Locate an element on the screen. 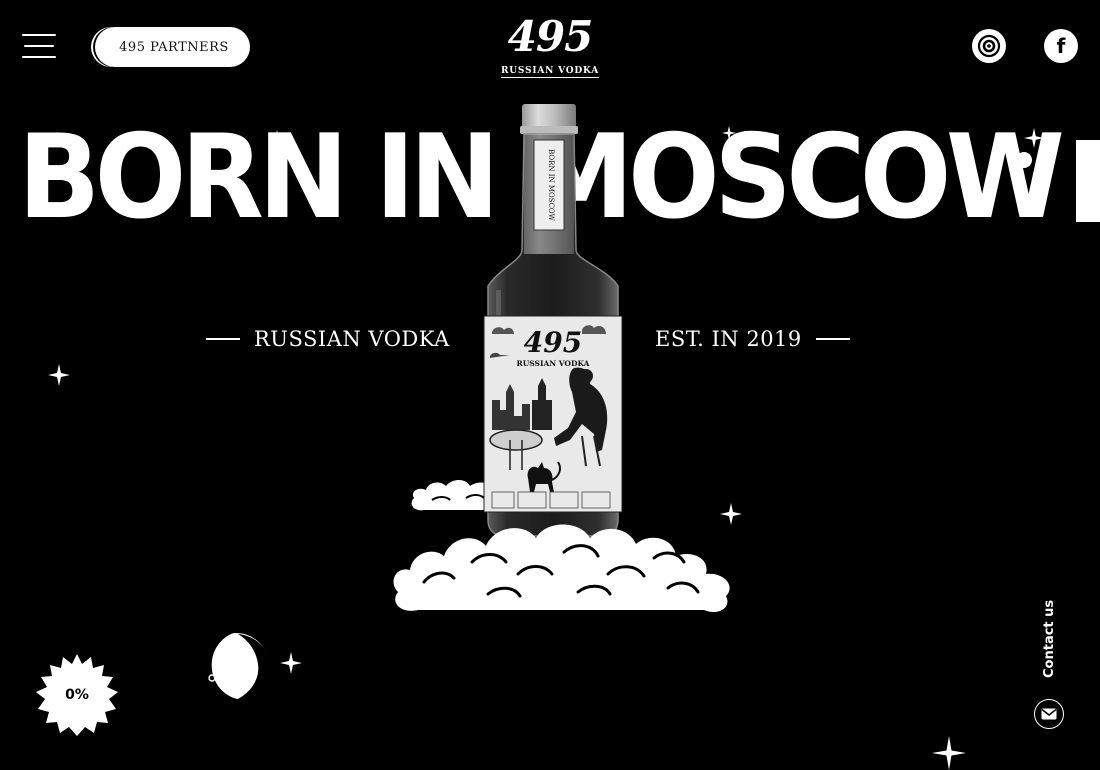 This screenshot has width=1100, height=770. partners-button: 495 PARTNERS is located at coordinates (174, 47).